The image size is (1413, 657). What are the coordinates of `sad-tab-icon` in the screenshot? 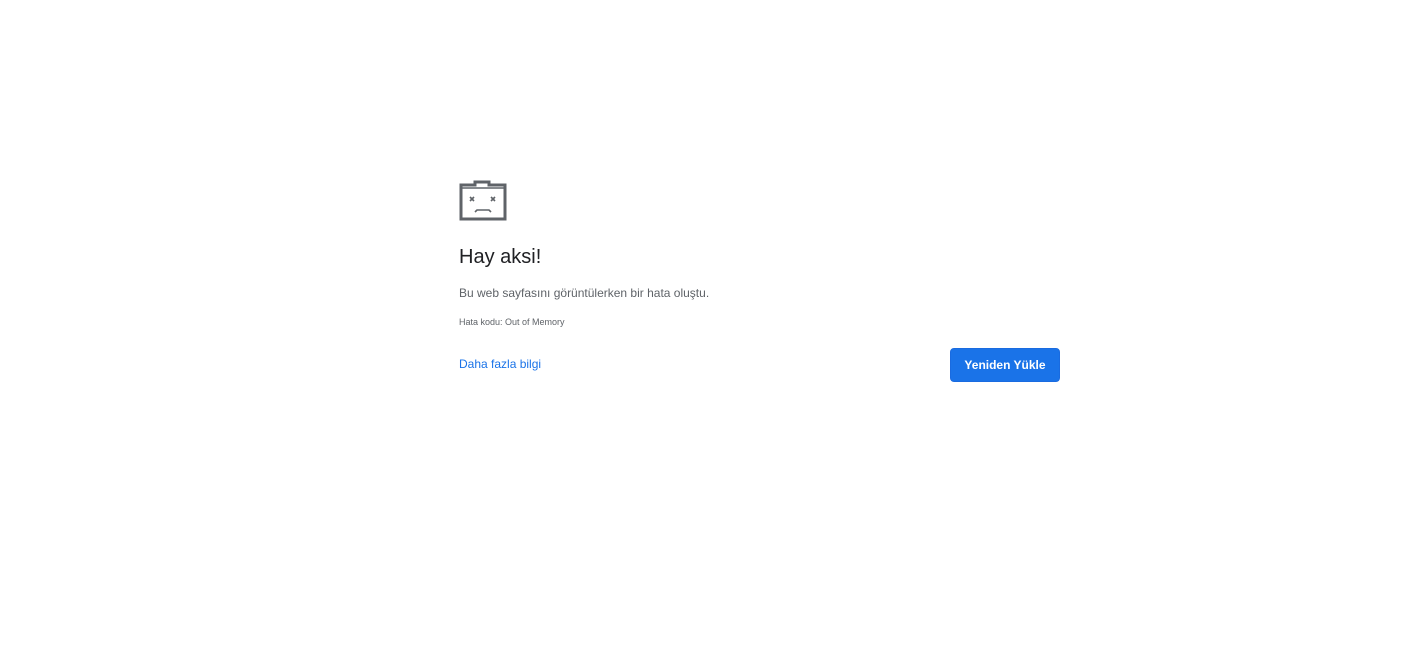 It's located at (483, 200).